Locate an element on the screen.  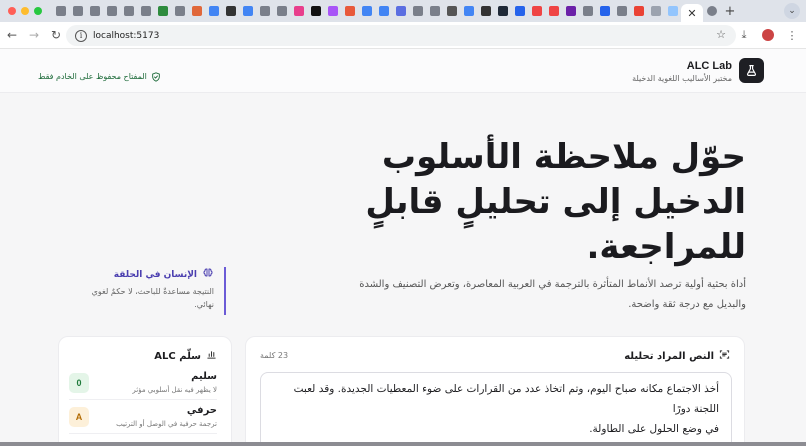
server-key-notice-text: المفتاح محفوظ على الخادم فقط is located at coordinates (92, 76).